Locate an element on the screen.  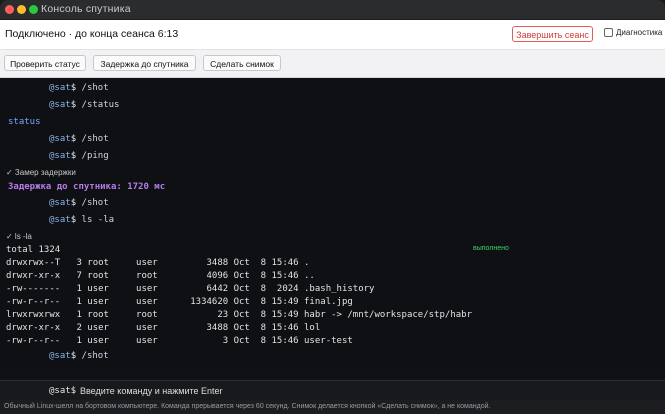
minimize-window-icon is located at coordinates (21, 9).